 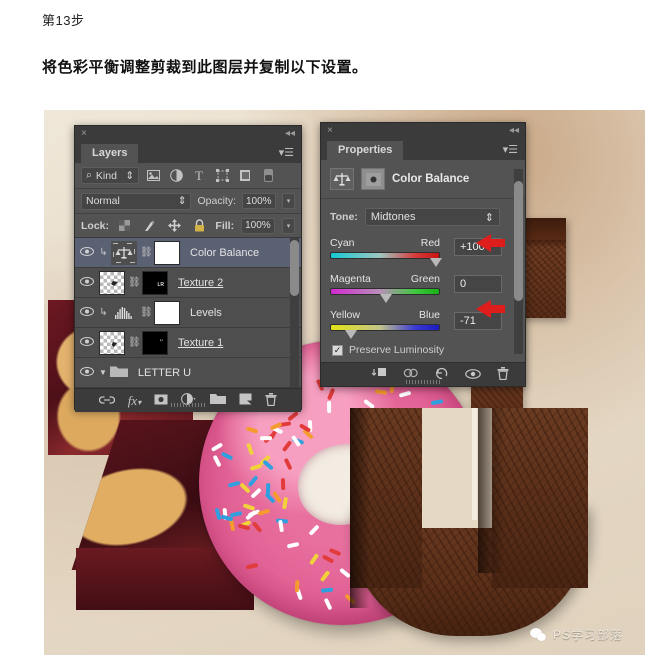 What do you see at coordinates (155, 282) in the screenshot?
I see `layer-mask-thumbnail: ʟʀ` at bounding box center [155, 282].